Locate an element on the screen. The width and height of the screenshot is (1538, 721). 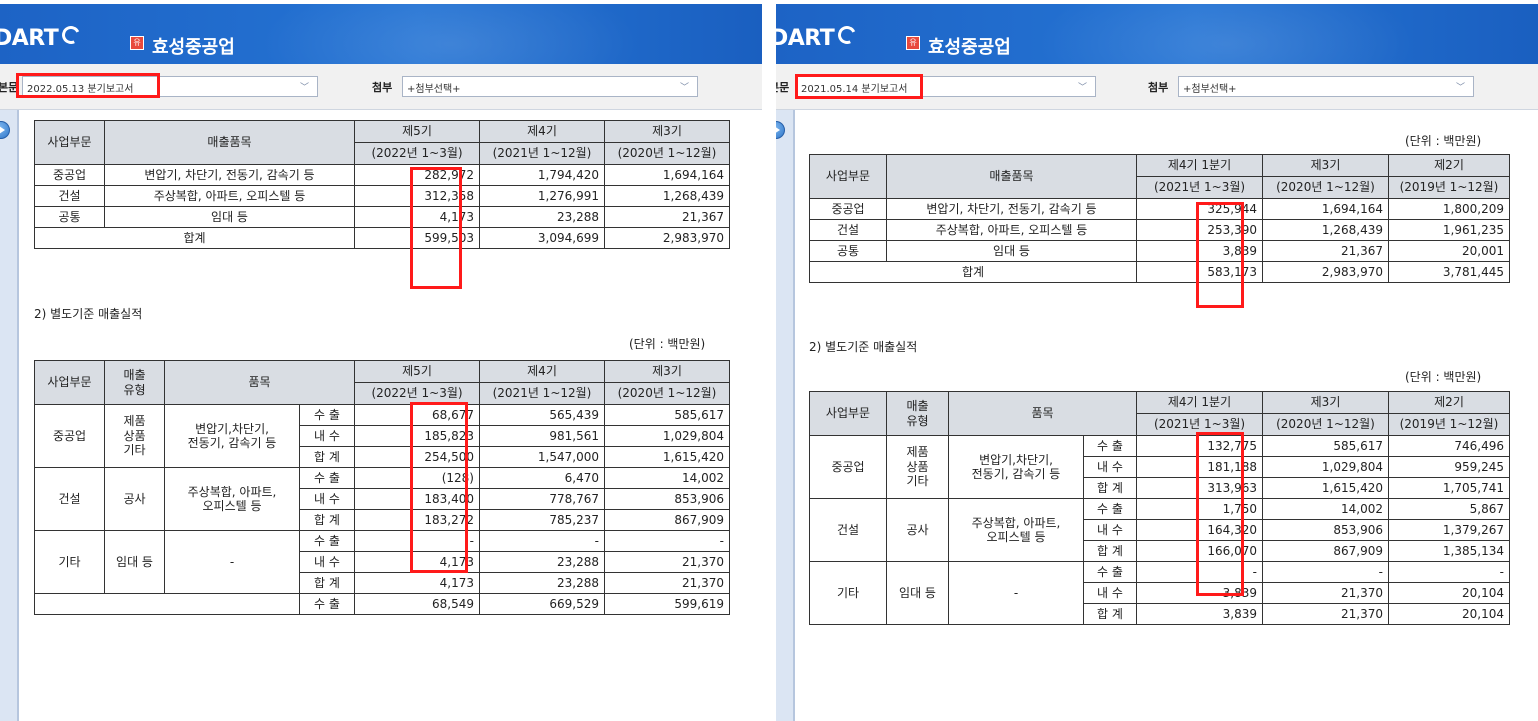
th-period-3-range: (2019년 1~12월) is located at coordinates (1449, 187).